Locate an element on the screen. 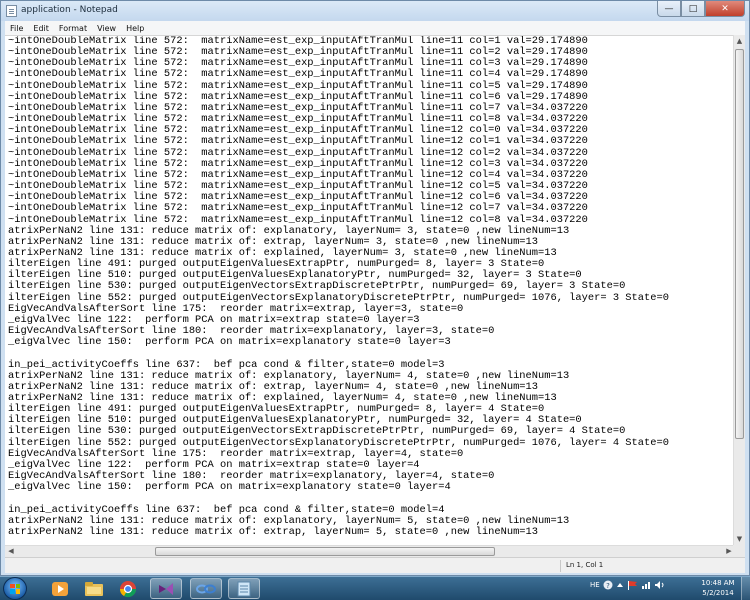 This screenshot has height=600, width=750. scroll-up-arrow-icon: ▲ is located at coordinates (739, 41).